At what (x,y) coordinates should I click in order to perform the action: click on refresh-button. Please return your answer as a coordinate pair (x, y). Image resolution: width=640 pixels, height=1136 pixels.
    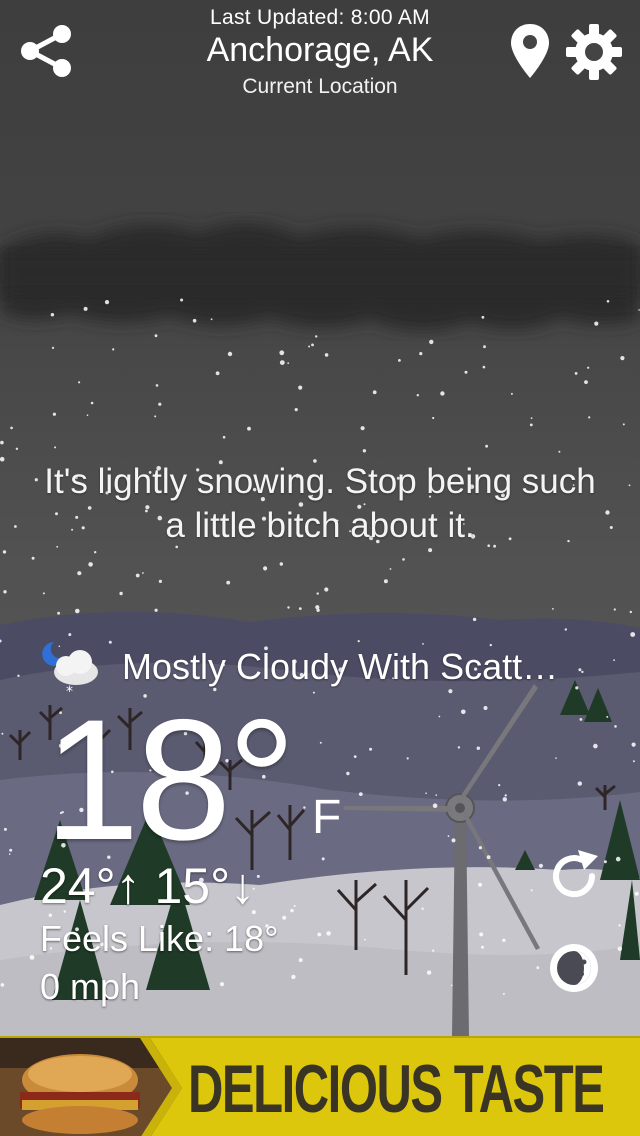
    Looking at the image, I should click on (574, 876).